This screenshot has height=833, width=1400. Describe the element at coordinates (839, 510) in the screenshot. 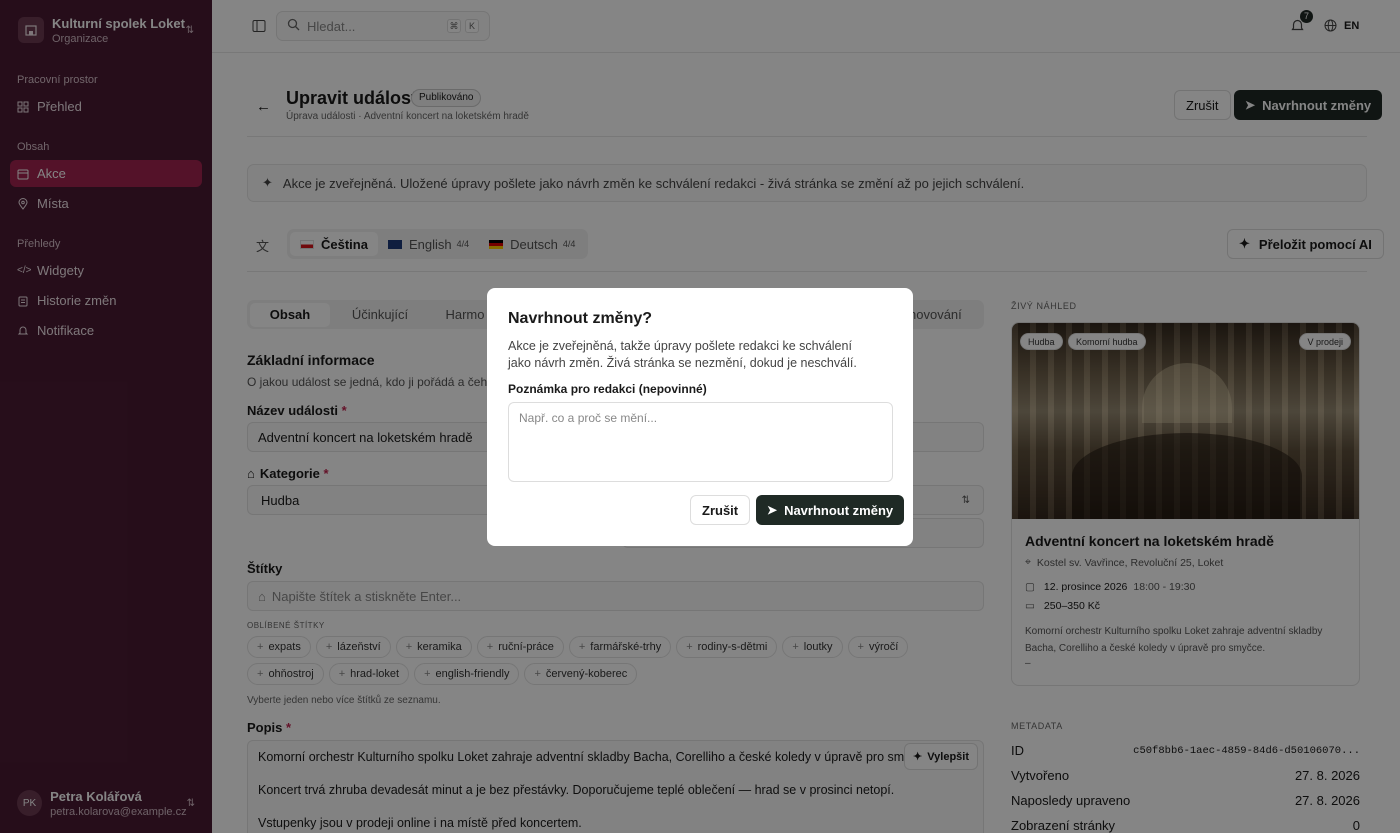

I see `submit-label: Navrhnout změny` at that location.